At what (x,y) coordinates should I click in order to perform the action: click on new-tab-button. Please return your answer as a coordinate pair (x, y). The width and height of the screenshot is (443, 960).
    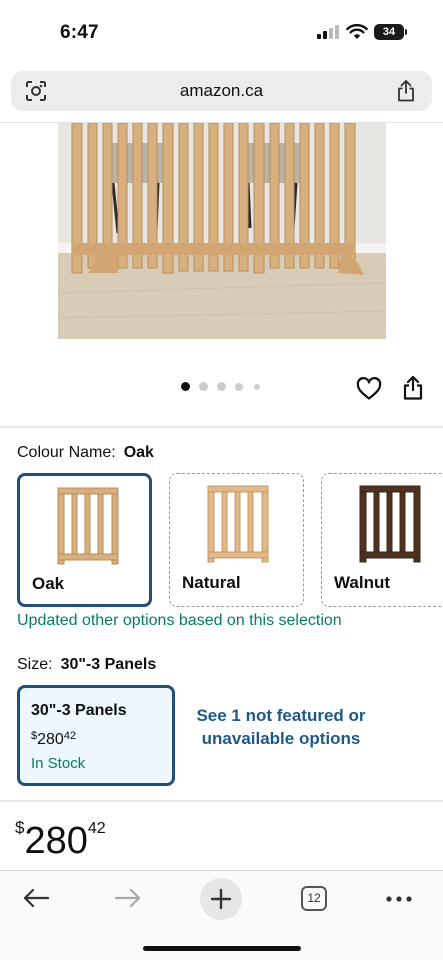
    Looking at the image, I should click on (221, 899).